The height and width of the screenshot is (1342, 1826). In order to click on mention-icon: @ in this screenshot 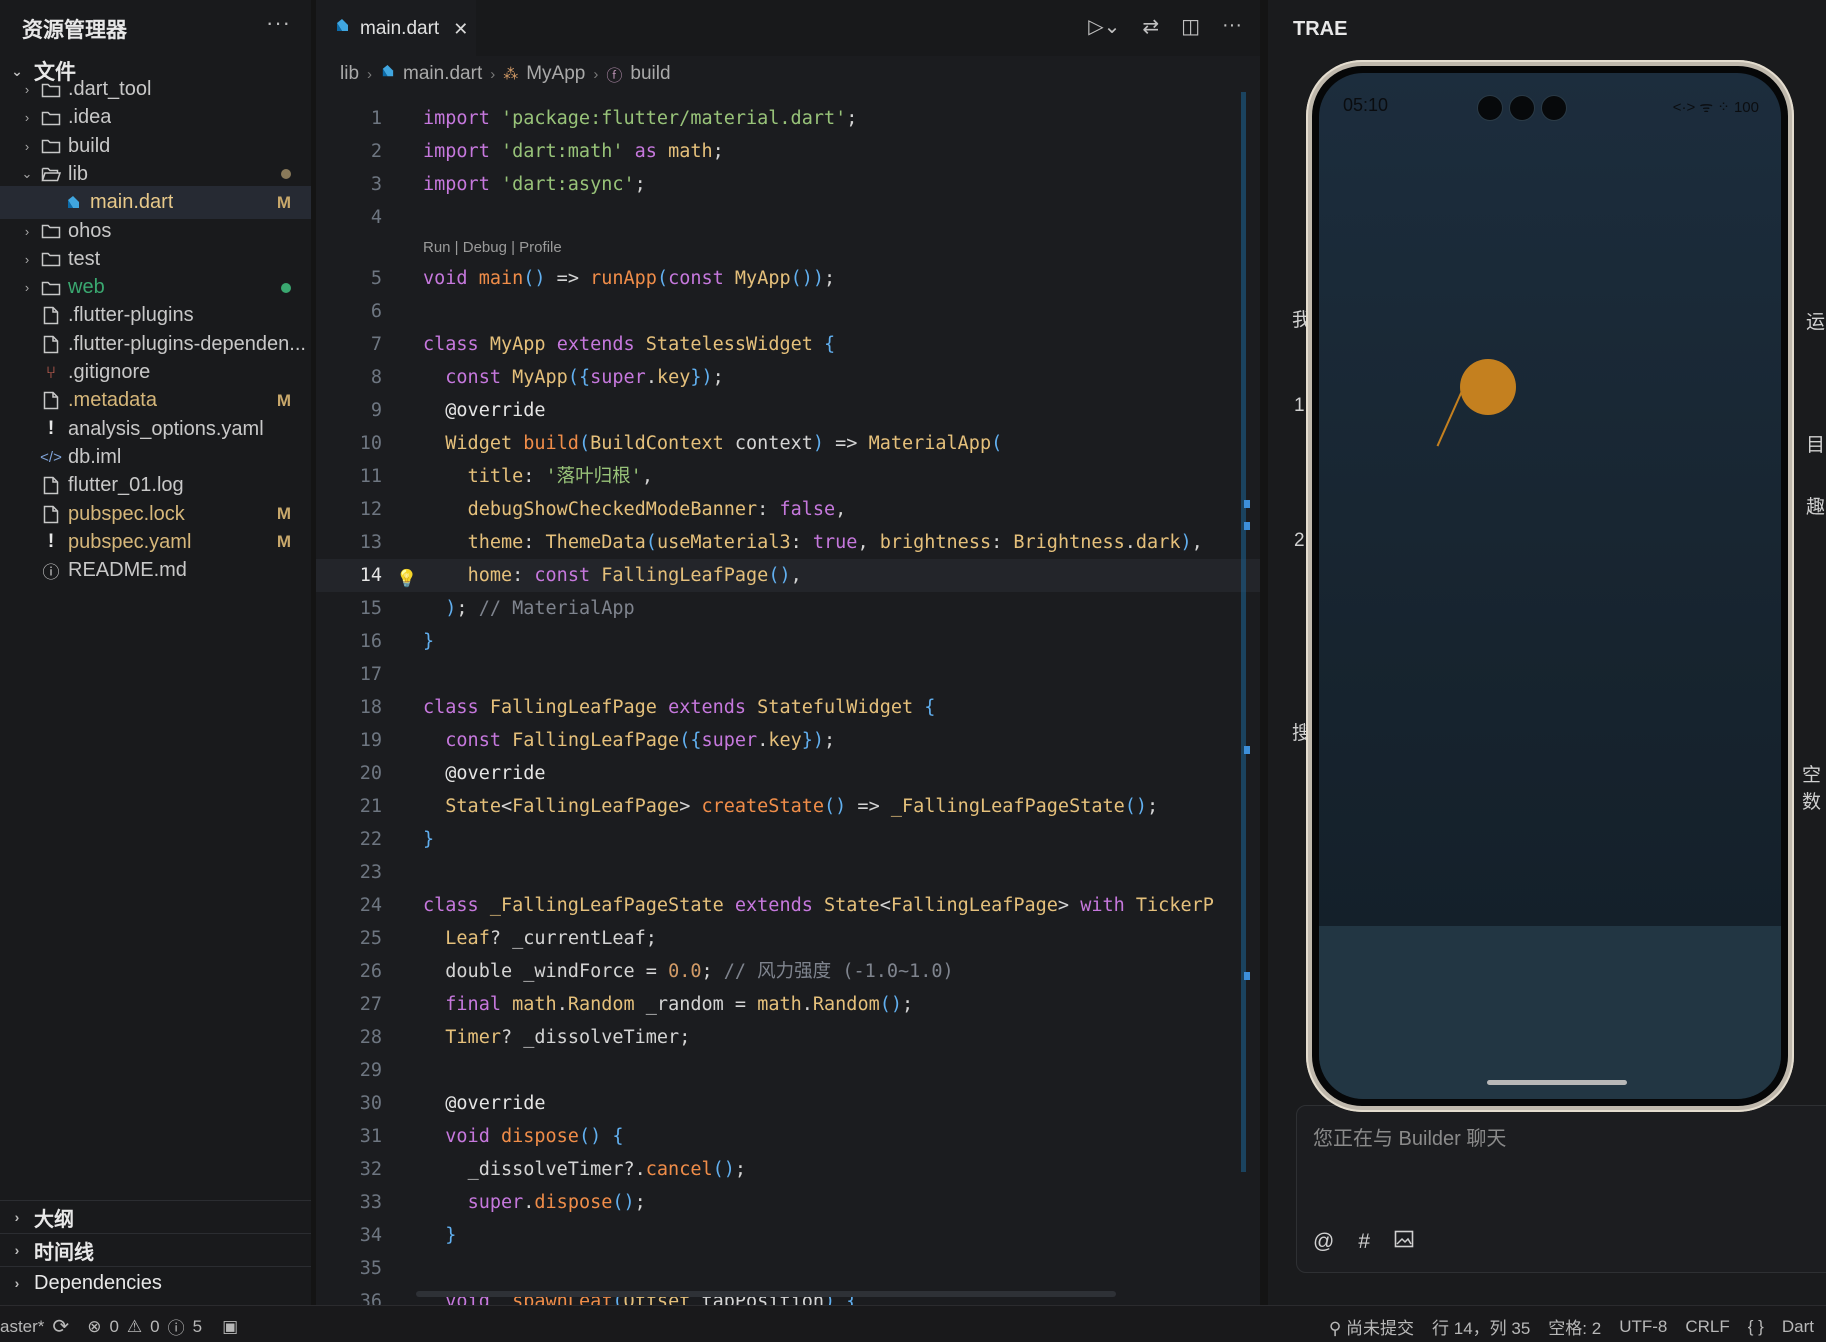, I will do `click(1323, 1242)`.